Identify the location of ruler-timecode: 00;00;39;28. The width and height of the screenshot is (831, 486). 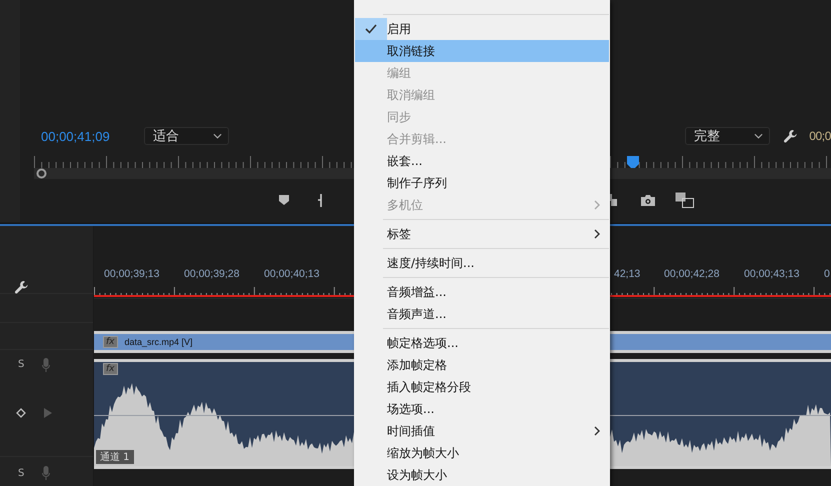
(212, 274).